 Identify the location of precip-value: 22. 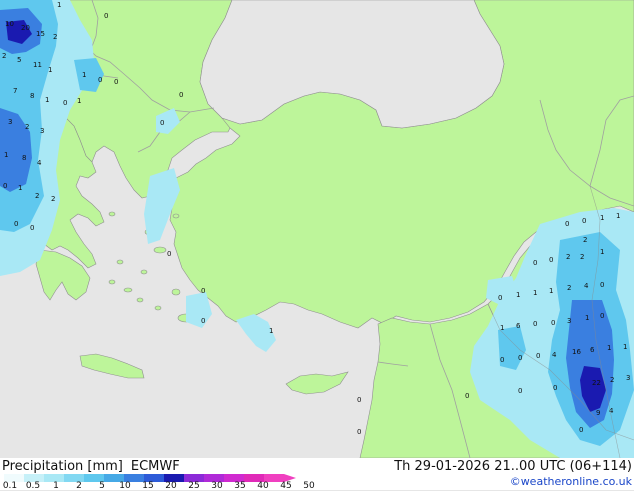
(596, 383).